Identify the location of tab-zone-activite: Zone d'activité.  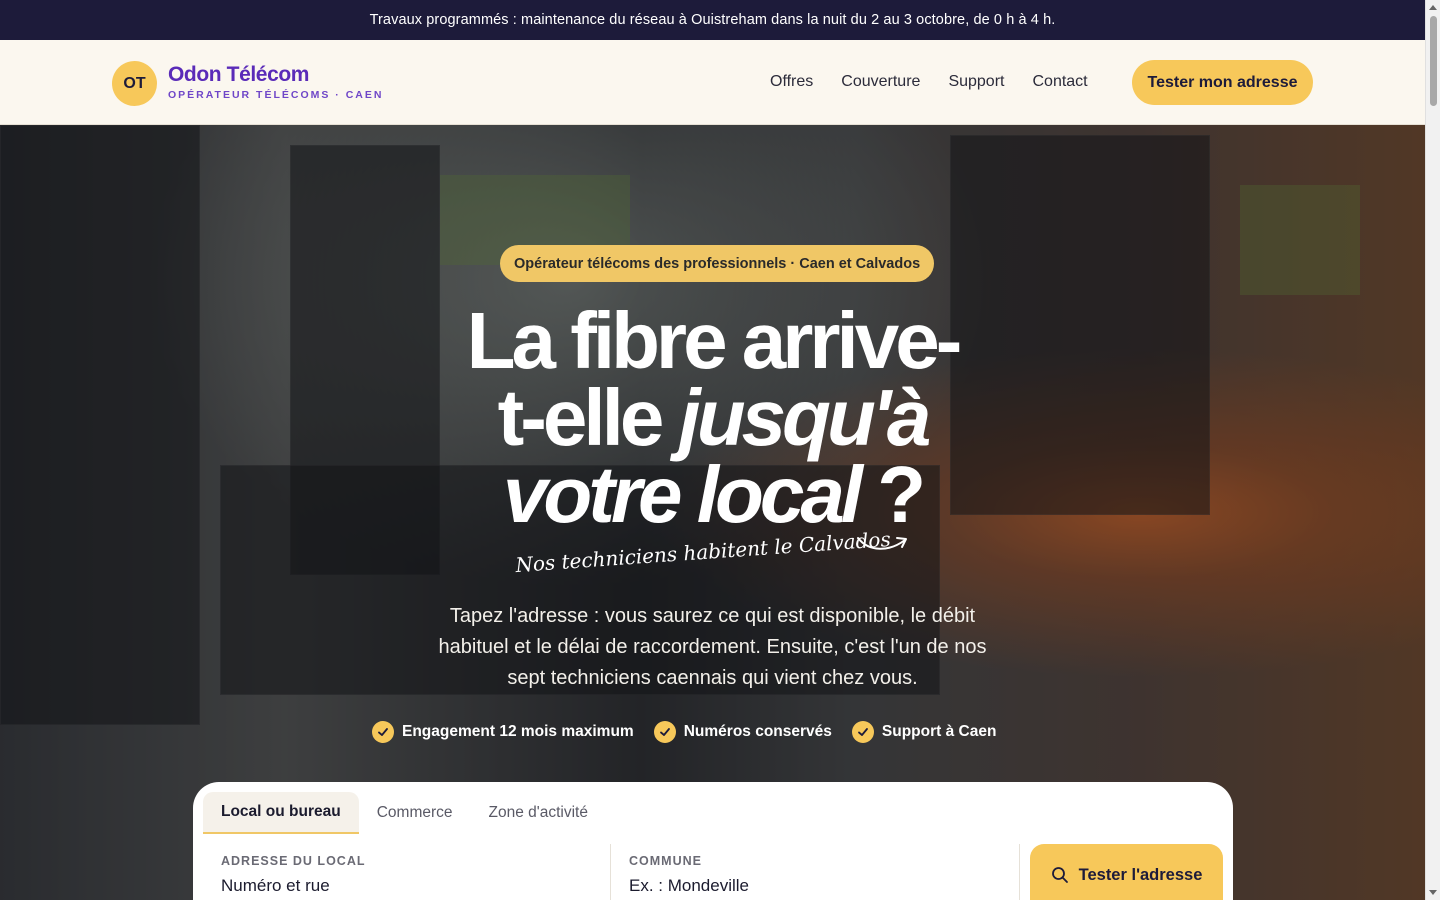
(538, 813).